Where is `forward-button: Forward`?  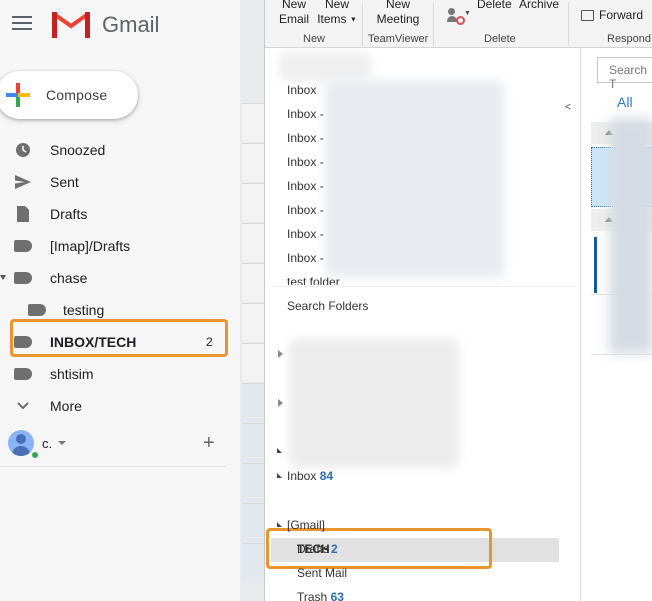
forward-button: Forward is located at coordinates (621, 15).